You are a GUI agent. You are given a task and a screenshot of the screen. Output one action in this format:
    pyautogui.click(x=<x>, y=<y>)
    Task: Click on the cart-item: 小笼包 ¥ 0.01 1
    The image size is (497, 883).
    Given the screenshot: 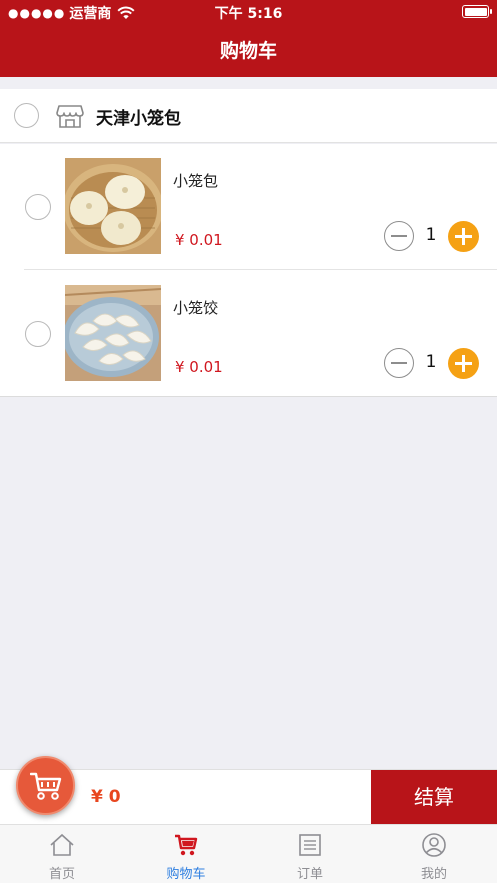 What is the action you would take?
    pyautogui.click(x=248, y=207)
    